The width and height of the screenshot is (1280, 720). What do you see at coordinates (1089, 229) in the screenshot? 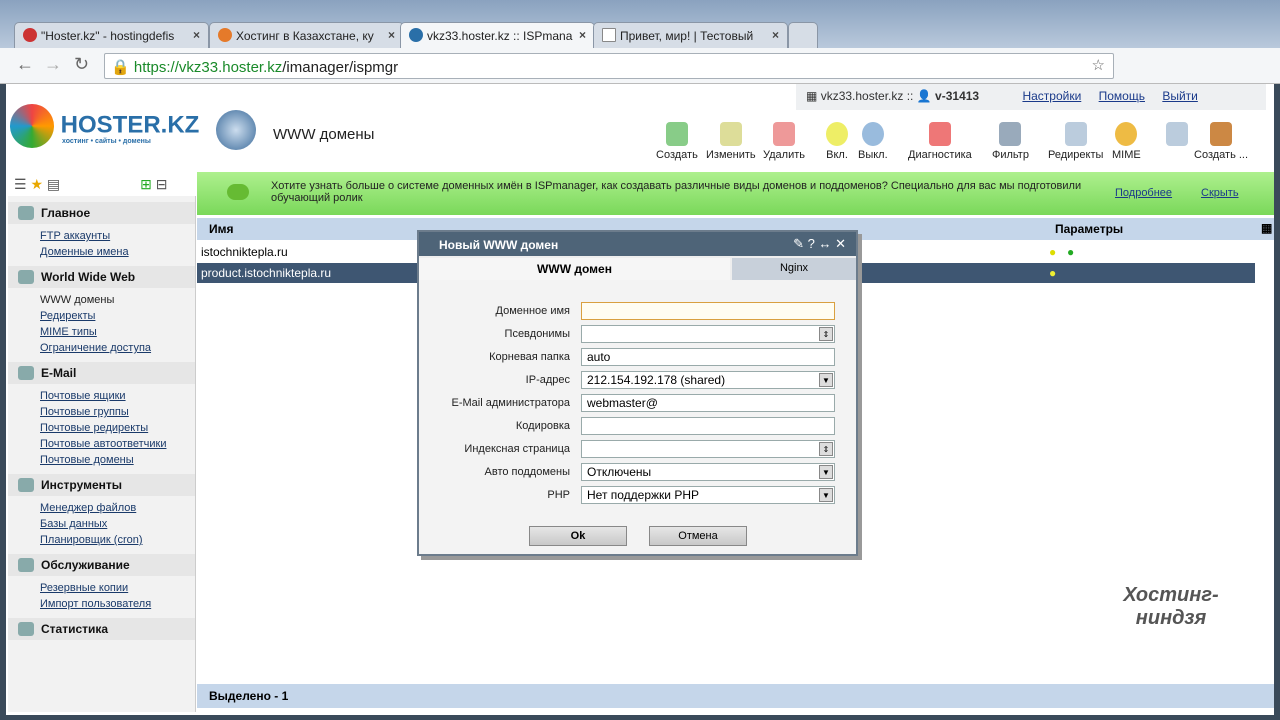
I see `column-params: Параметры` at bounding box center [1089, 229].